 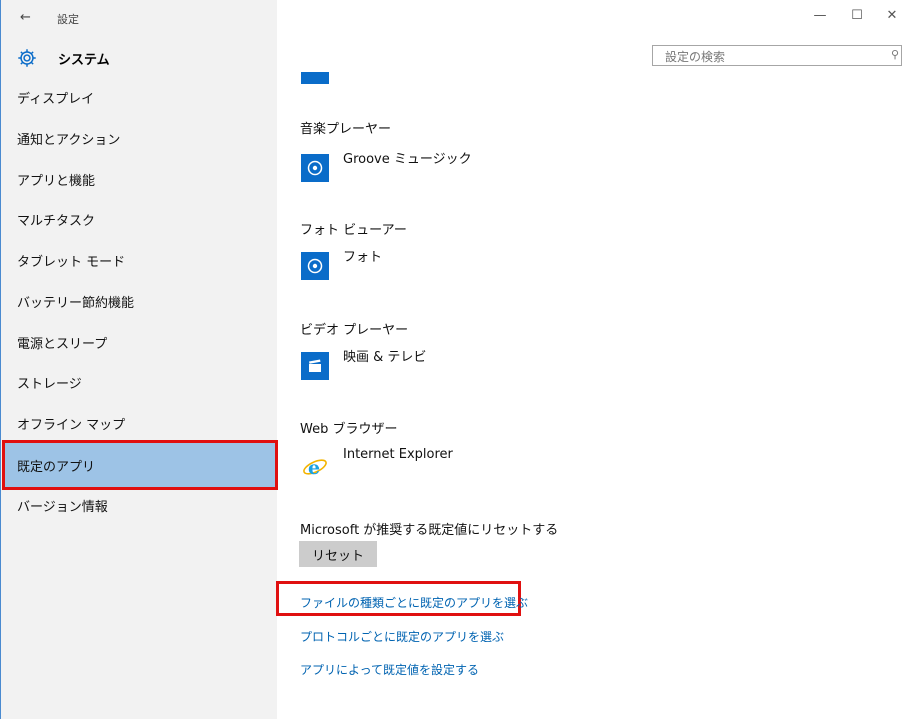 What do you see at coordinates (140, 97) in the screenshot?
I see `nav-item-display: ディスプレイ` at bounding box center [140, 97].